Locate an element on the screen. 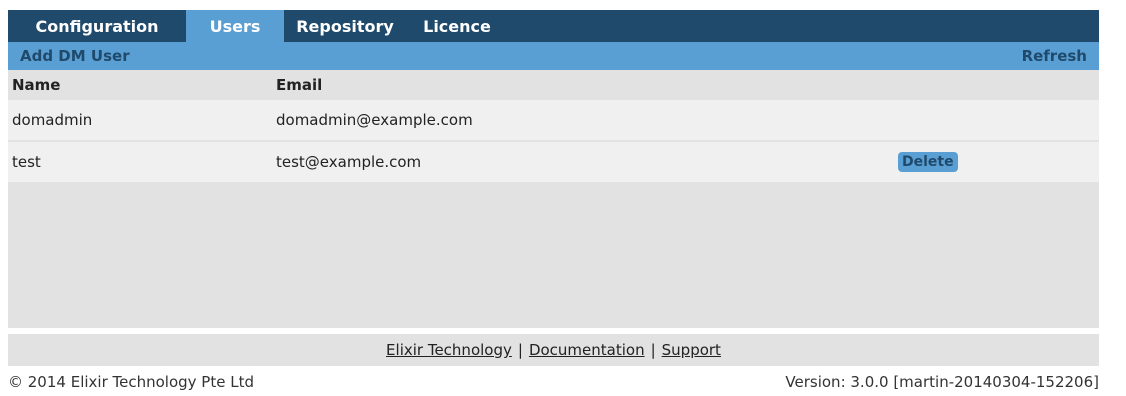 The image size is (1126, 396). refresh-link: Refresh is located at coordinates (1054, 56).